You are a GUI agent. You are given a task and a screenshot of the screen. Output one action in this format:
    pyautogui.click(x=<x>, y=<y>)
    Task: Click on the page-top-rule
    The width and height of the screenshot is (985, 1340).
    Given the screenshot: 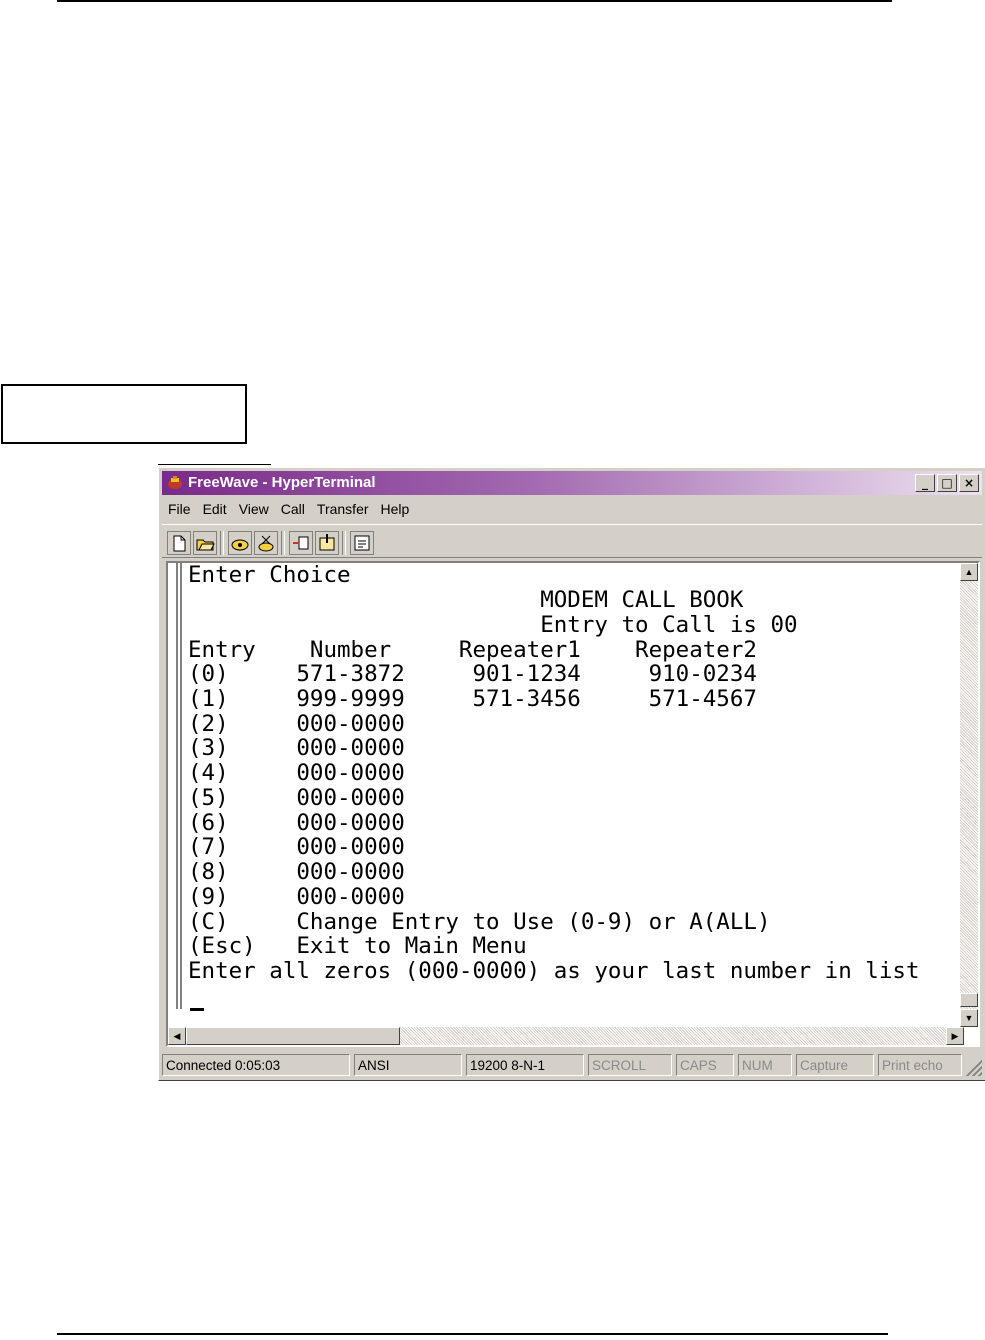 What is the action you would take?
    pyautogui.click(x=474, y=1)
    